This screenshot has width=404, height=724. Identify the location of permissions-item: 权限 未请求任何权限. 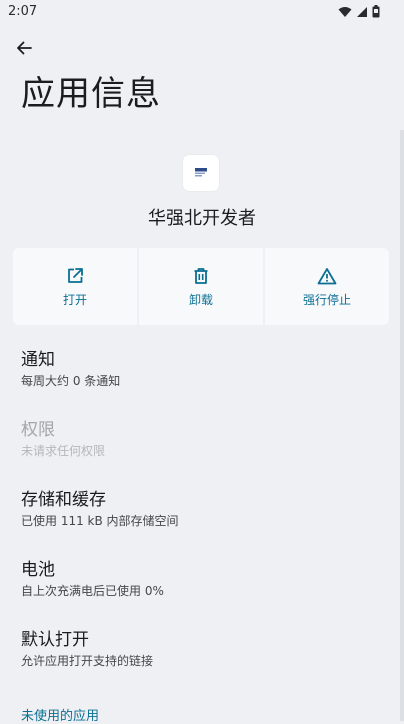
(201, 439).